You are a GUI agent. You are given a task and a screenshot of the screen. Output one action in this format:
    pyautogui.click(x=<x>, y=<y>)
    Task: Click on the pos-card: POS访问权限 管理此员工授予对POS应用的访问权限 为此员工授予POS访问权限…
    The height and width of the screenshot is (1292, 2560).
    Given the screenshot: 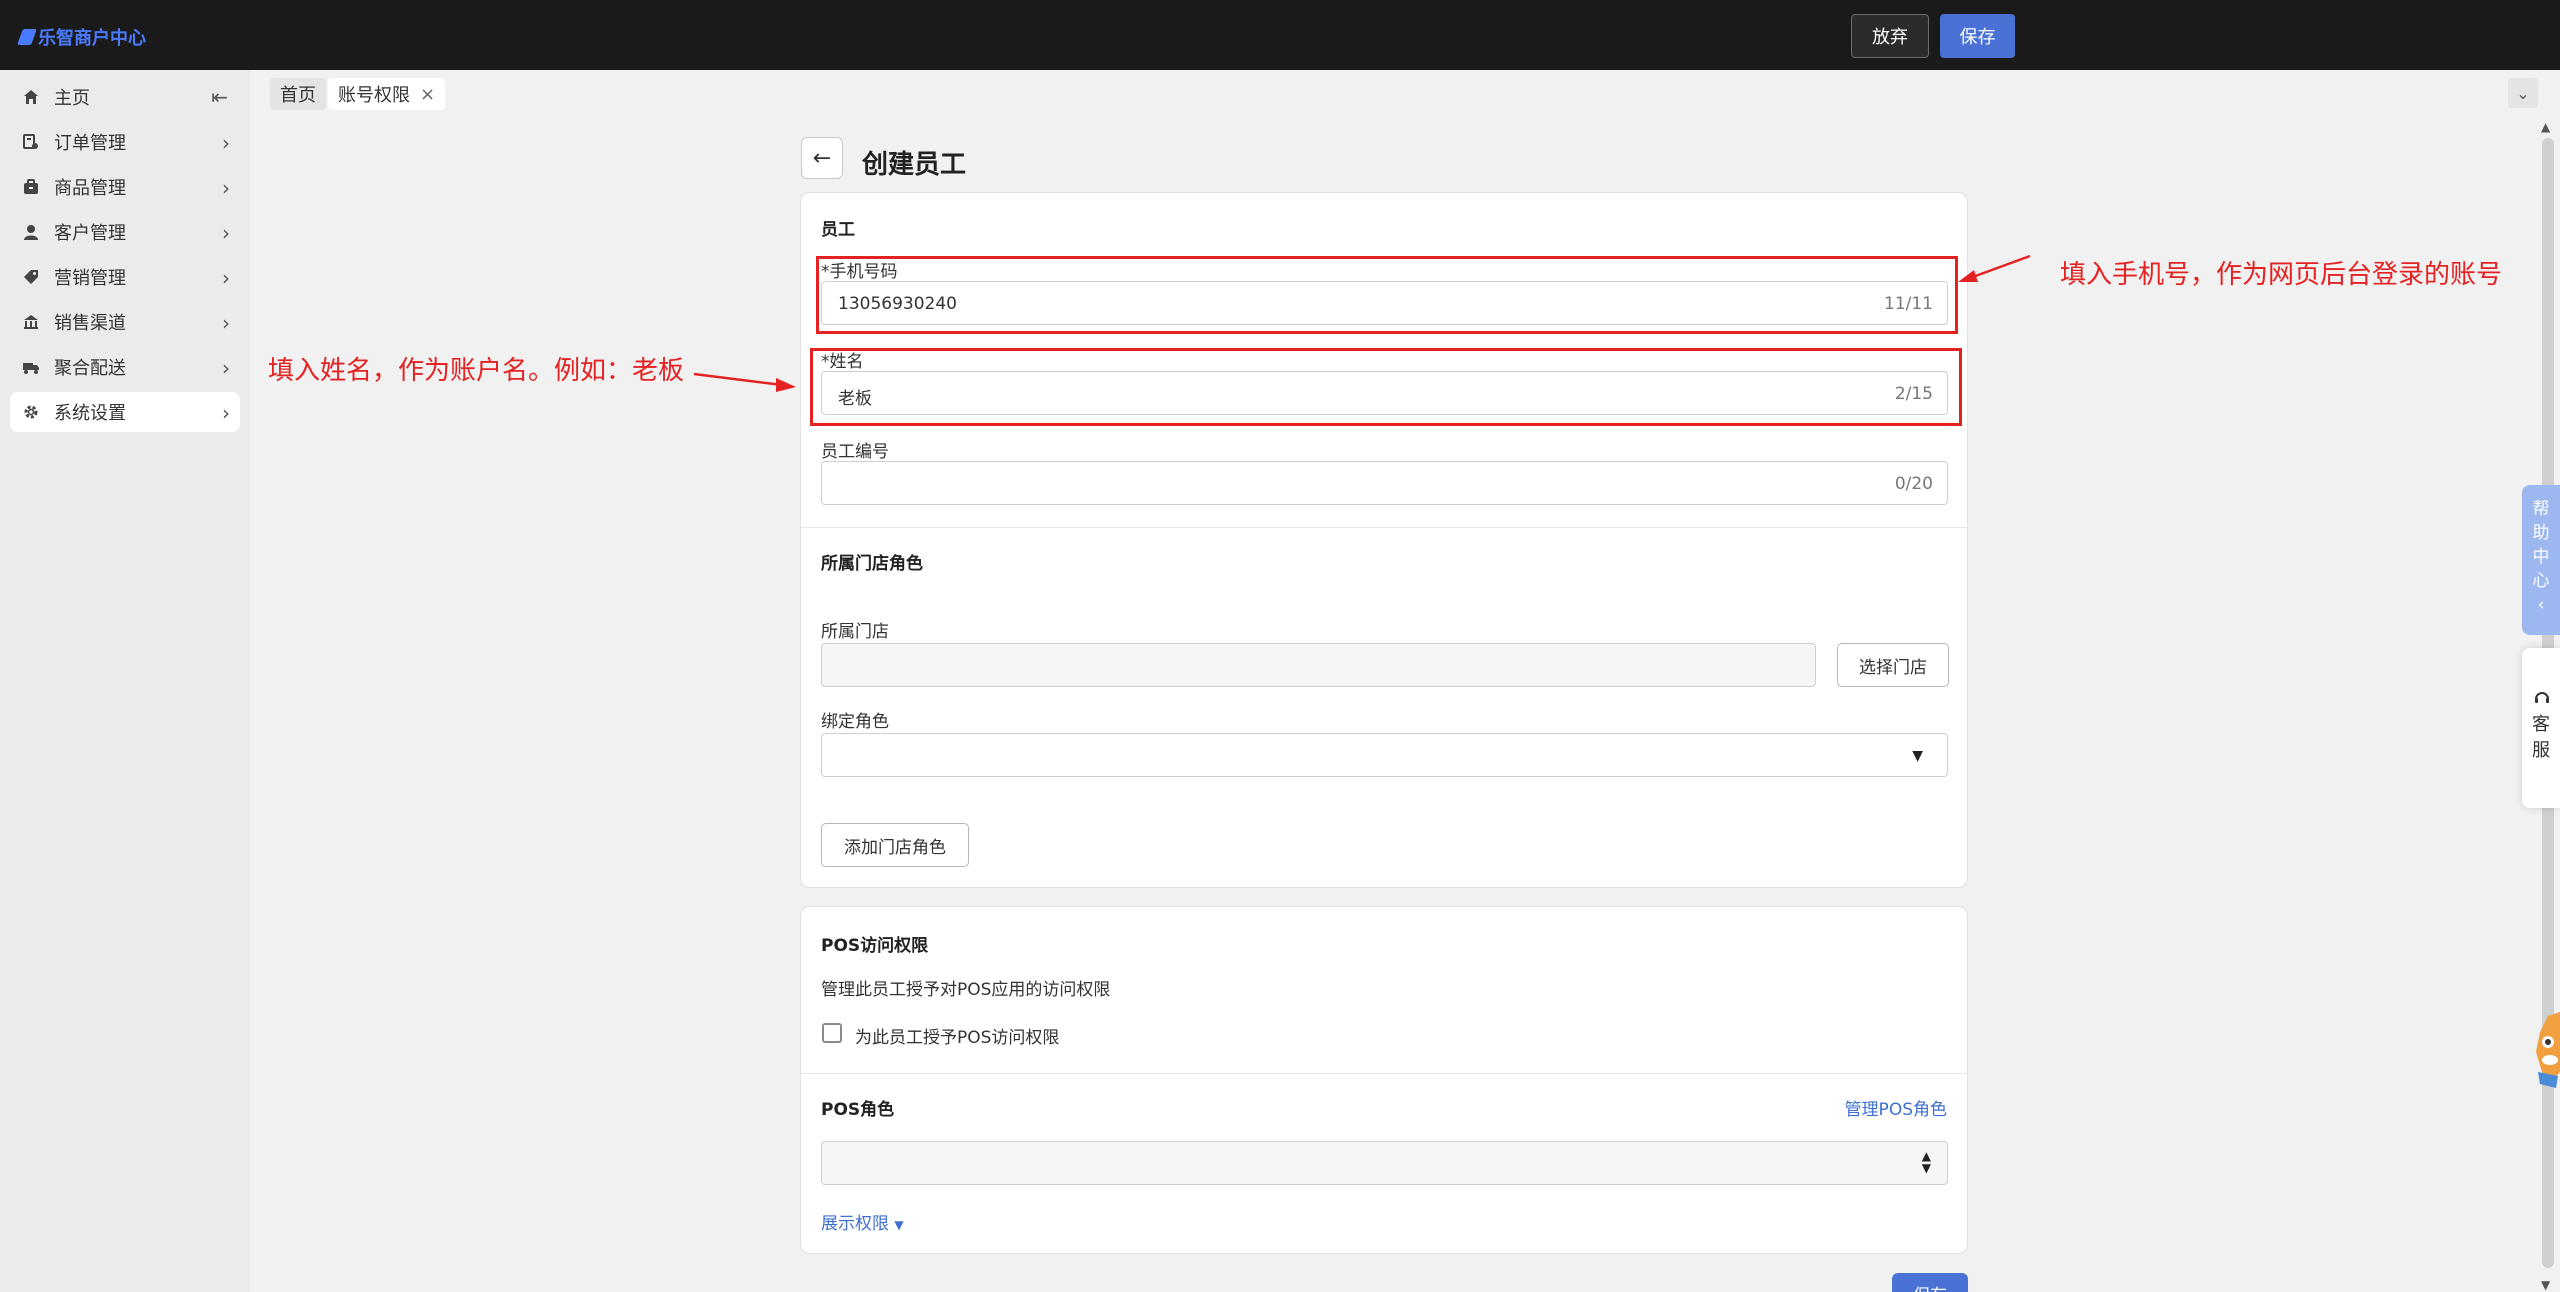 What is the action you would take?
    pyautogui.click(x=1384, y=1080)
    